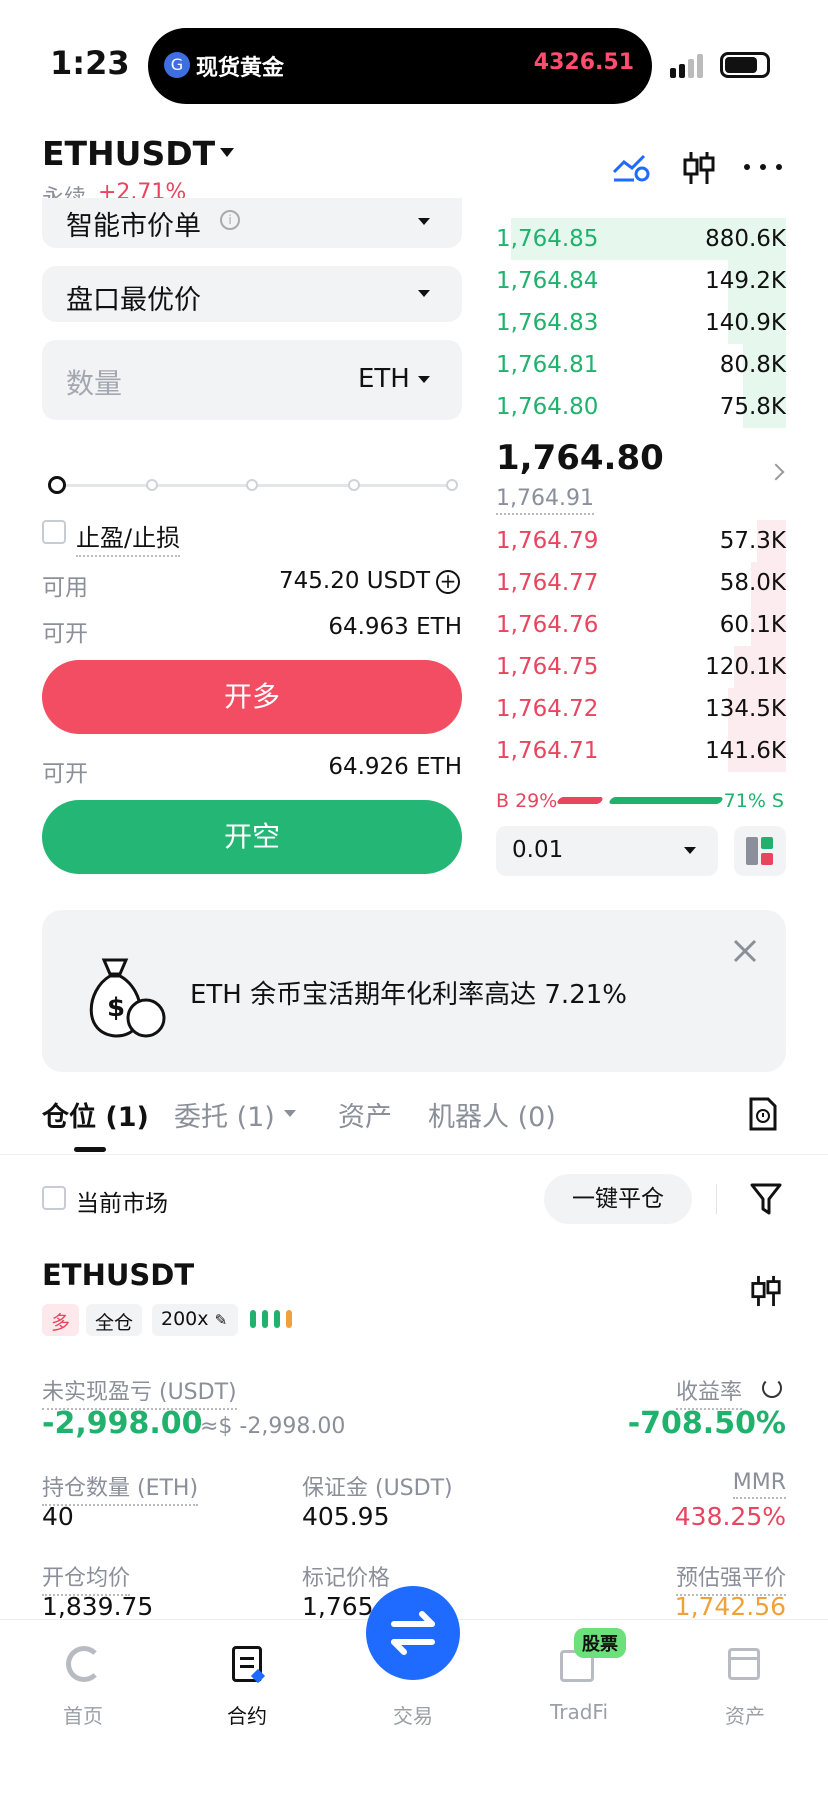  Describe the element at coordinates (641, 583) in the screenshot. I see `bid-row: 1,764.77 58.0K` at that location.